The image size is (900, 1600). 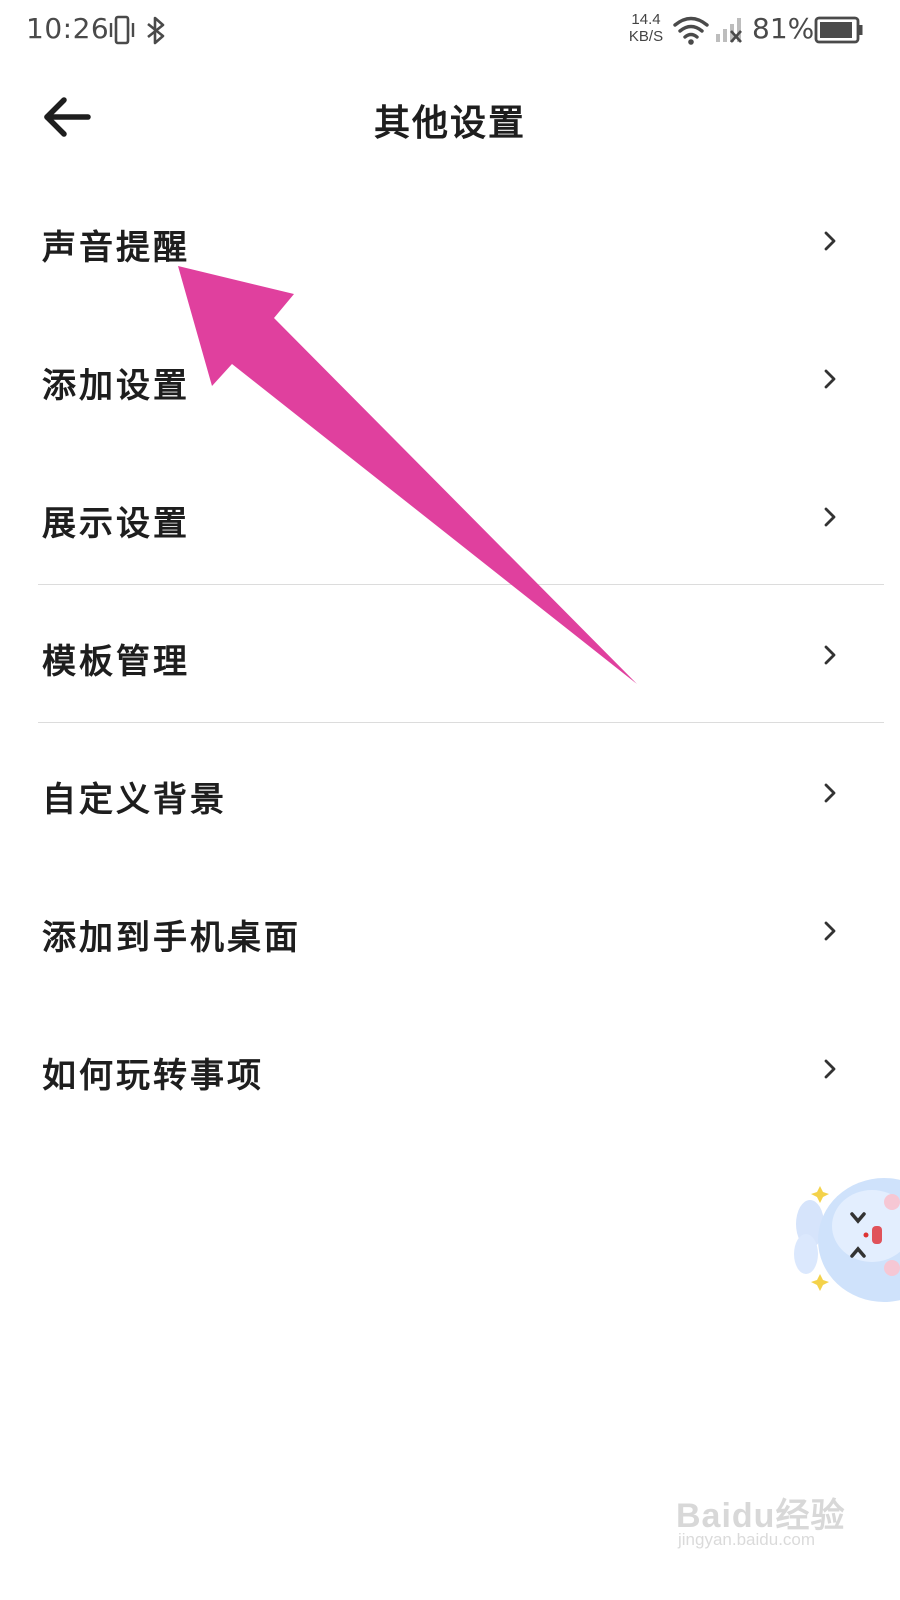 I want to click on header: 其他设置, so click(x=450, y=119).